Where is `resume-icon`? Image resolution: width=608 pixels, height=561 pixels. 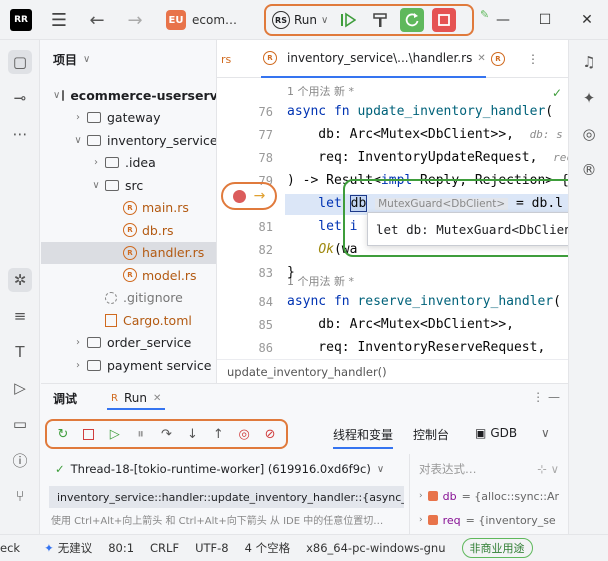 resume-icon is located at coordinates (349, 20).